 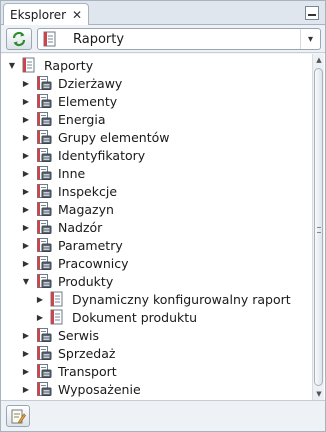 I want to click on tree-item-label: Parametry, so click(x=90, y=245).